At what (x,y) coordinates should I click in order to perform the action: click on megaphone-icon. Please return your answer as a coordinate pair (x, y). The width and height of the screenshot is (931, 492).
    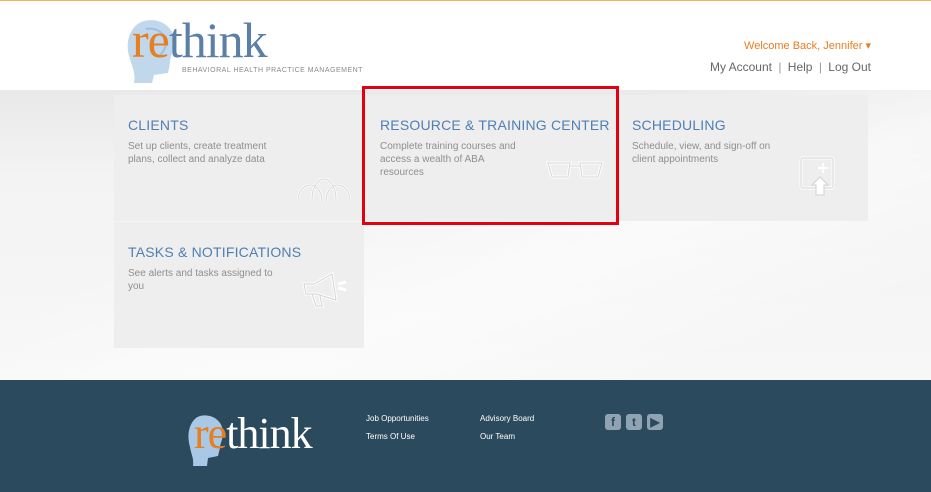
    Looking at the image, I should click on (324, 289).